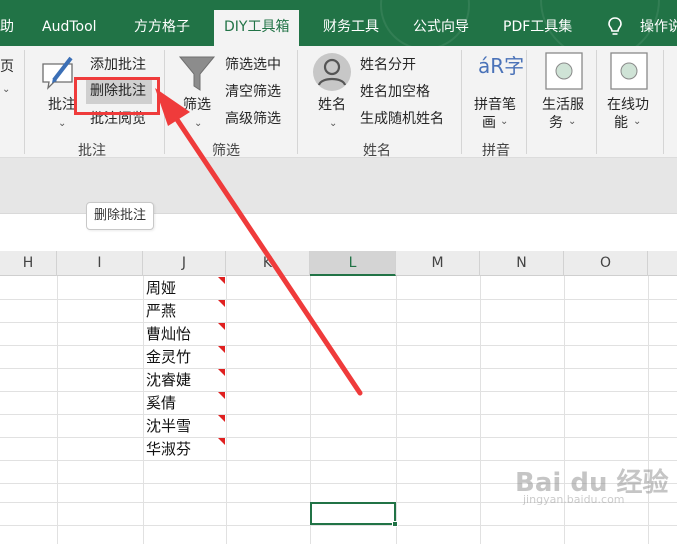 The width and height of the screenshot is (677, 544). Describe the element at coordinates (253, 119) in the screenshot. I see `advanced-filter-button: 高级筛选` at that location.